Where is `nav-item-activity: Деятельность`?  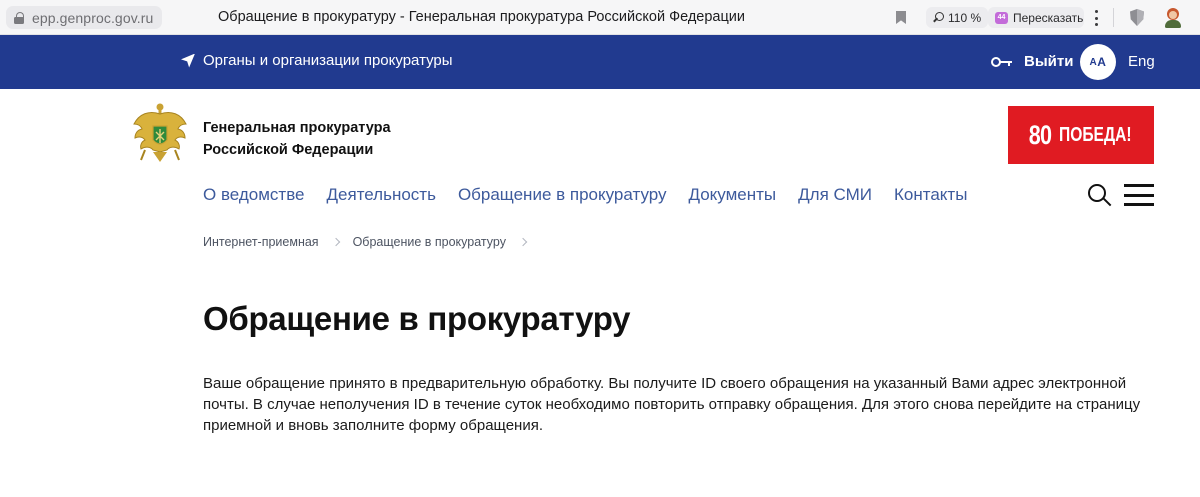
nav-item-activity: Деятельность is located at coordinates (381, 195).